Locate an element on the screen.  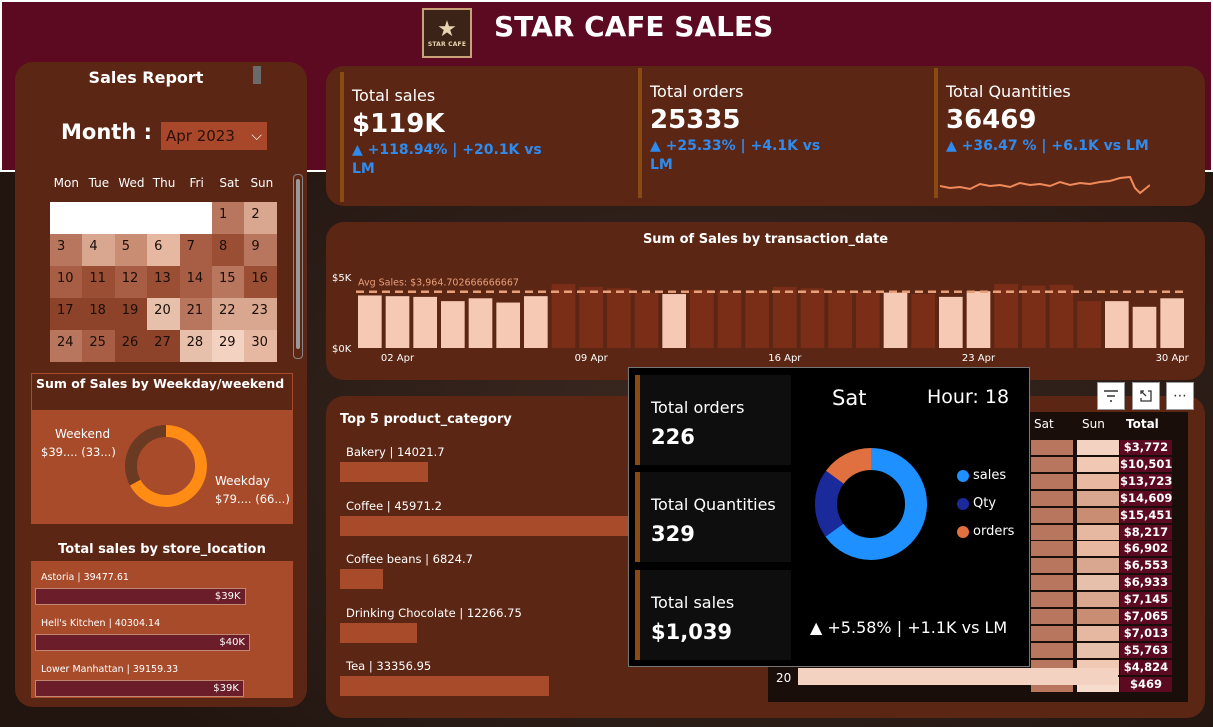
calendar-day-1: 1 is located at coordinates (228, 218).